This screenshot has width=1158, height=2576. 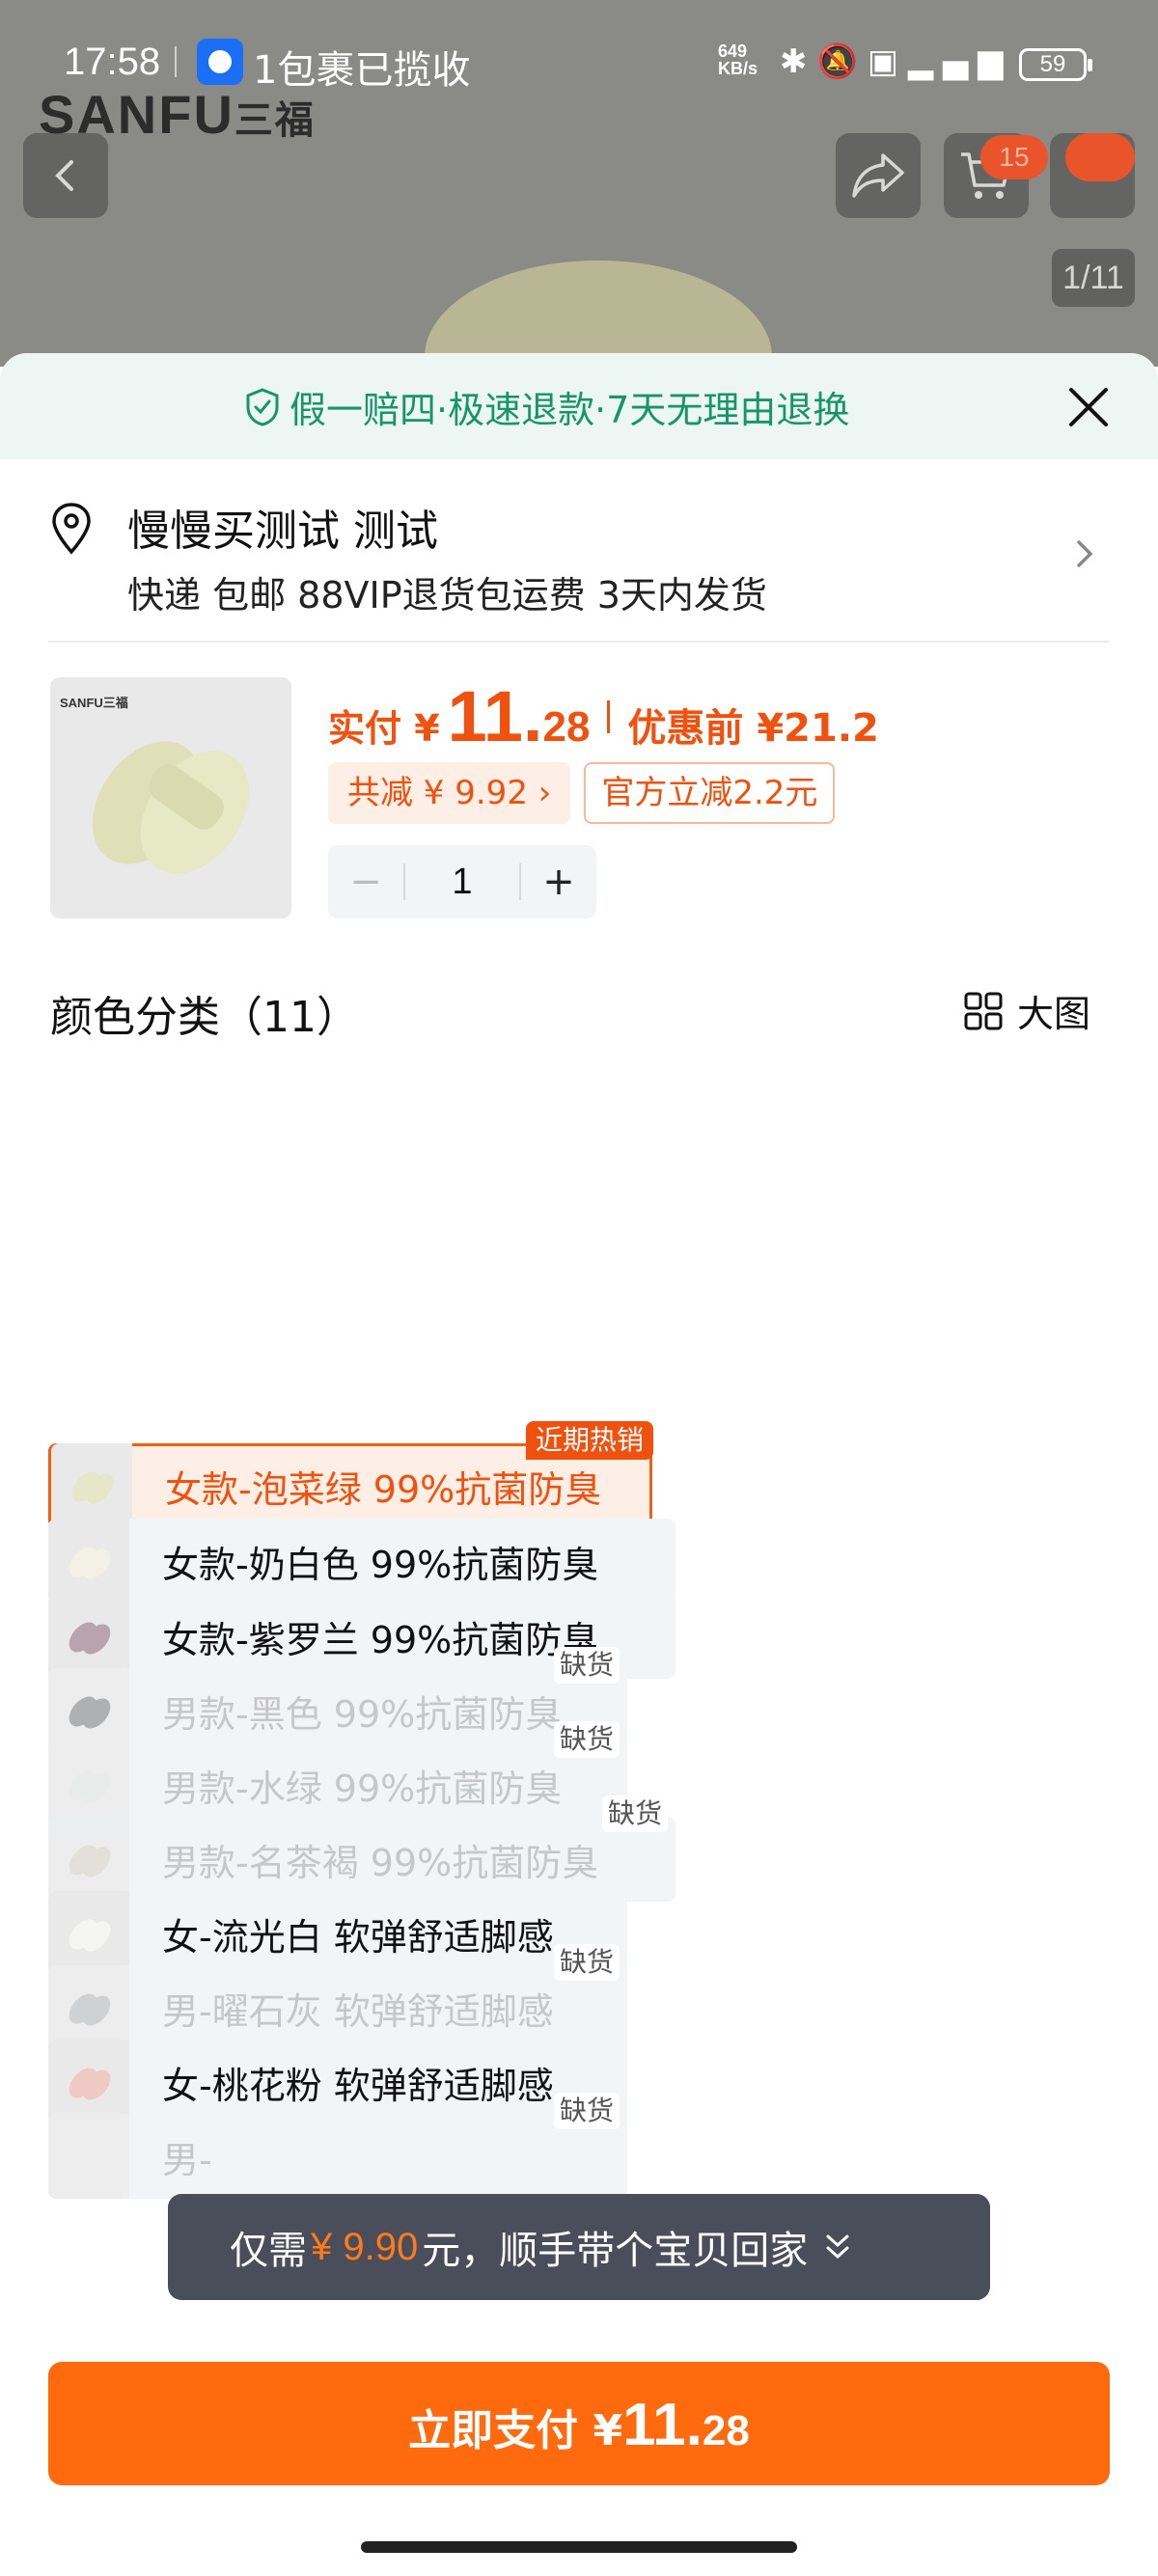 I want to click on color-option: 女款-奶白色 99%抗菌防臭, so click(x=362, y=1561).